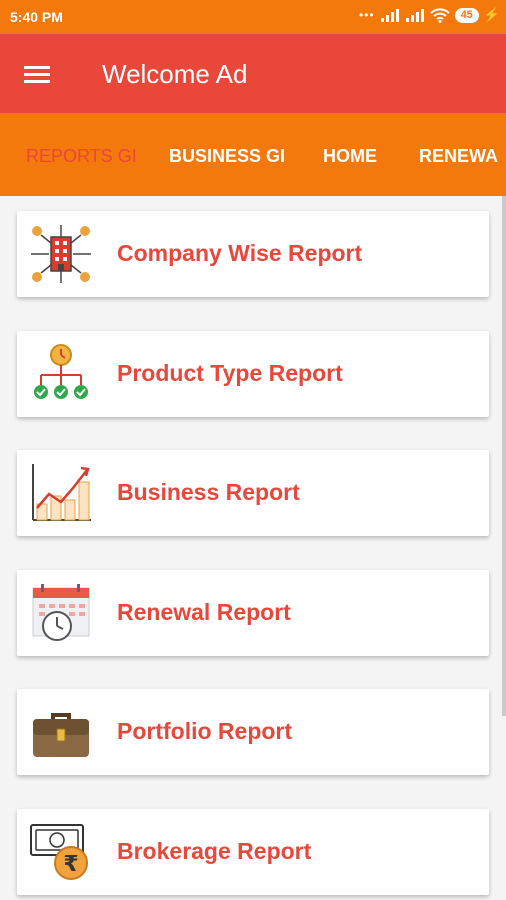 Image resolution: width=506 pixels, height=900 pixels. Describe the element at coordinates (61, 254) in the screenshot. I see `company-structure-icon` at that location.